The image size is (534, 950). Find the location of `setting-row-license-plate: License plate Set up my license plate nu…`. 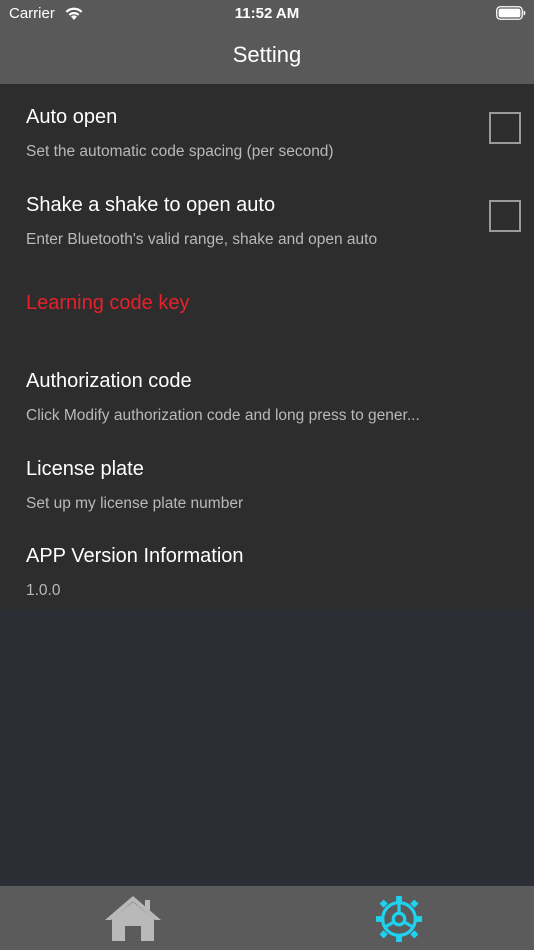

setting-row-license-plate: License plate Set up my license plate nu… is located at coordinates (267, 482).